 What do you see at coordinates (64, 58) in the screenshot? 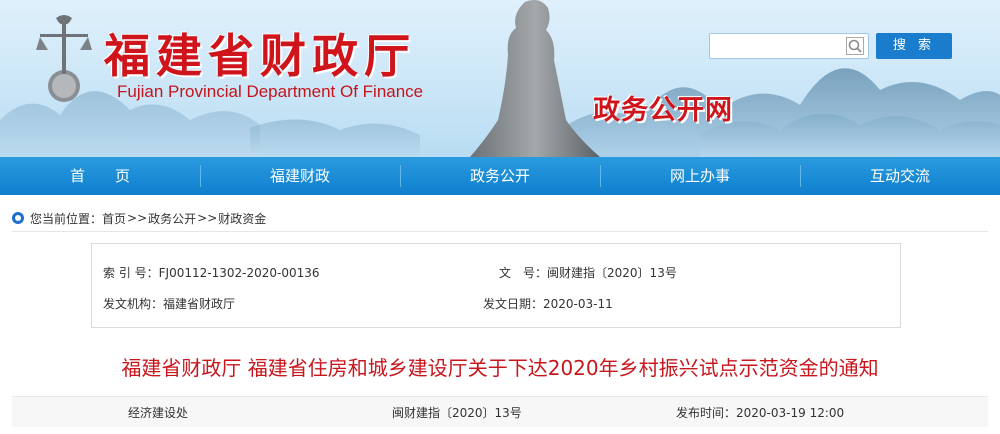
I see `scales-logo-icon` at bounding box center [64, 58].